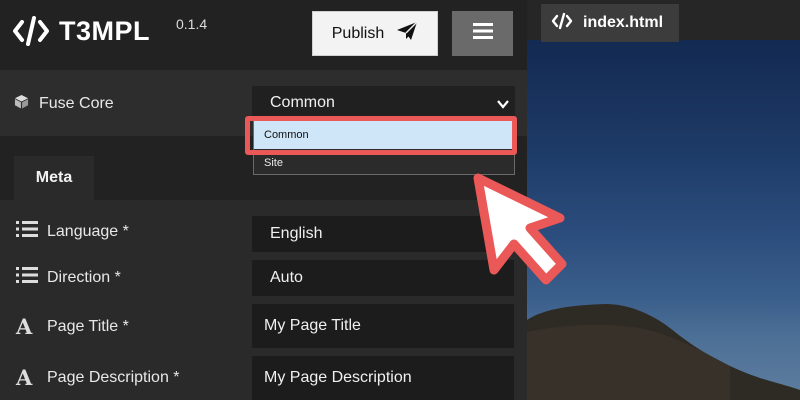 This screenshot has height=400, width=800. What do you see at coordinates (273, 163) in the screenshot?
I see `dropdown-option-label: Site` at bounding box center [273, 163].